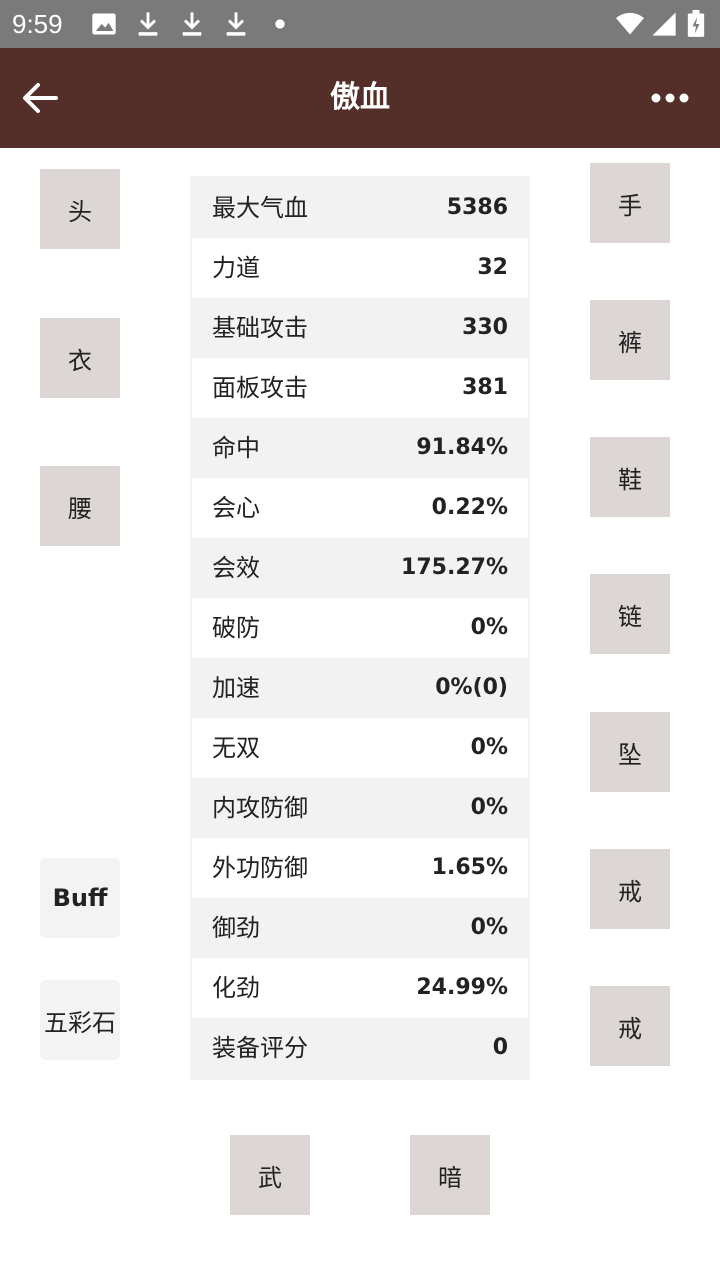 This screenshot has width=720, height=1280. Describe the element at coordinates (360, 448) in the screenshot. I see `stat-row: 命中 91.84%` at that location.